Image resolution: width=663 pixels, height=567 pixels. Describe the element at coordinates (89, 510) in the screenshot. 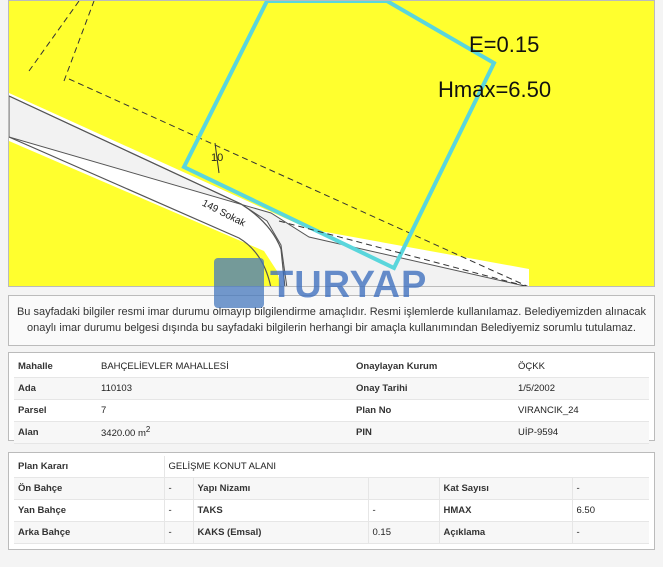

I see `yan-bahce-label: Yan Bahçe` at that location.